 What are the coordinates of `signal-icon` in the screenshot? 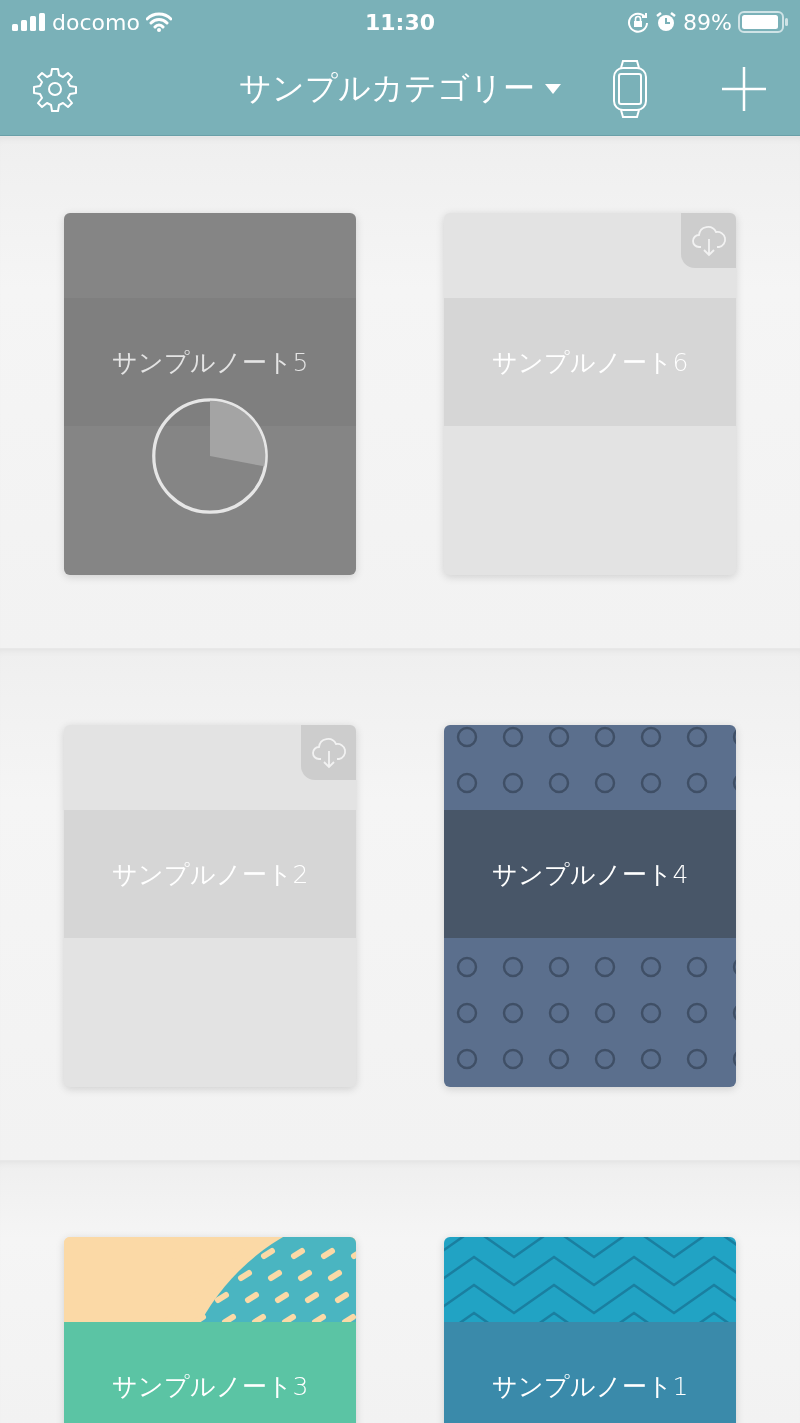 It's located at (29, 22).